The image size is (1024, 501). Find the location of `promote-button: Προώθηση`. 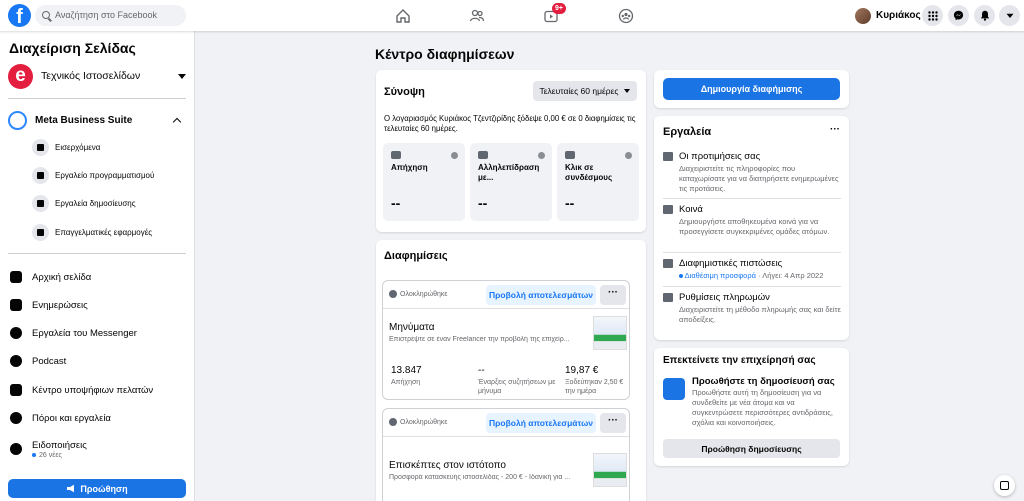

promote-button: Προώθηση is located at coordinates (97, 488).